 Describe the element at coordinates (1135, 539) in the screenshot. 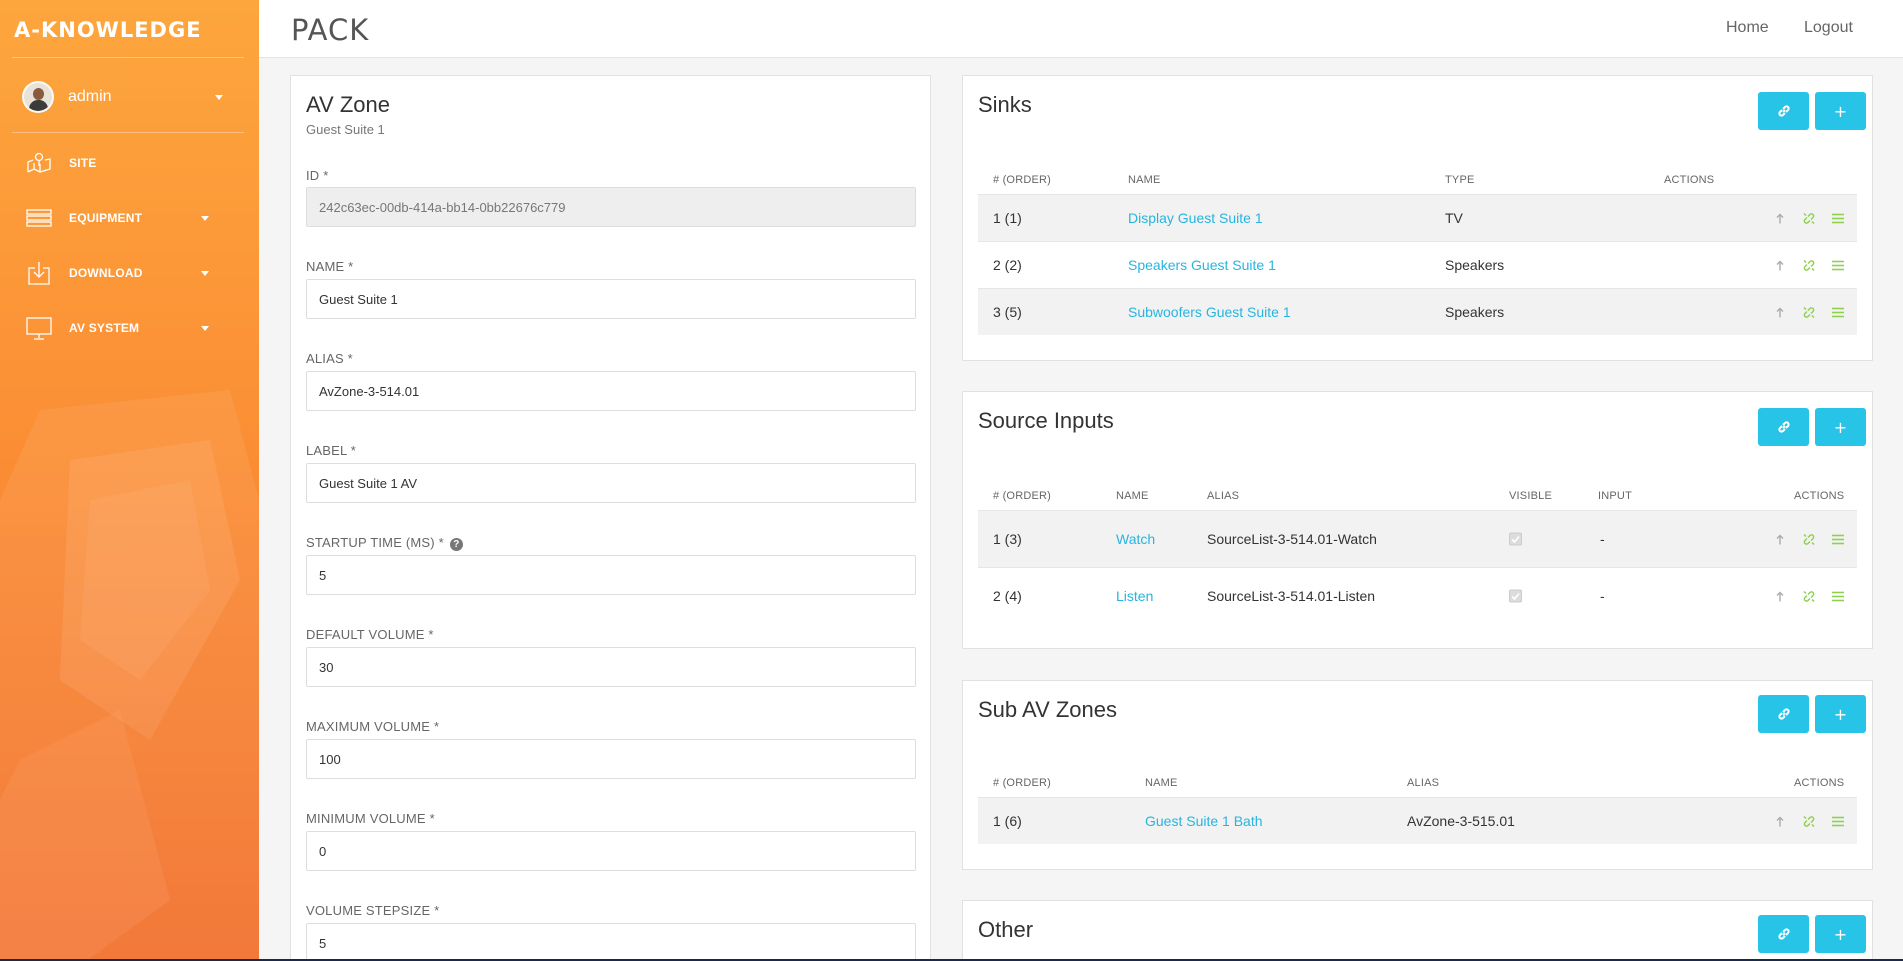

I see `row-name-link: Watch` at that location.